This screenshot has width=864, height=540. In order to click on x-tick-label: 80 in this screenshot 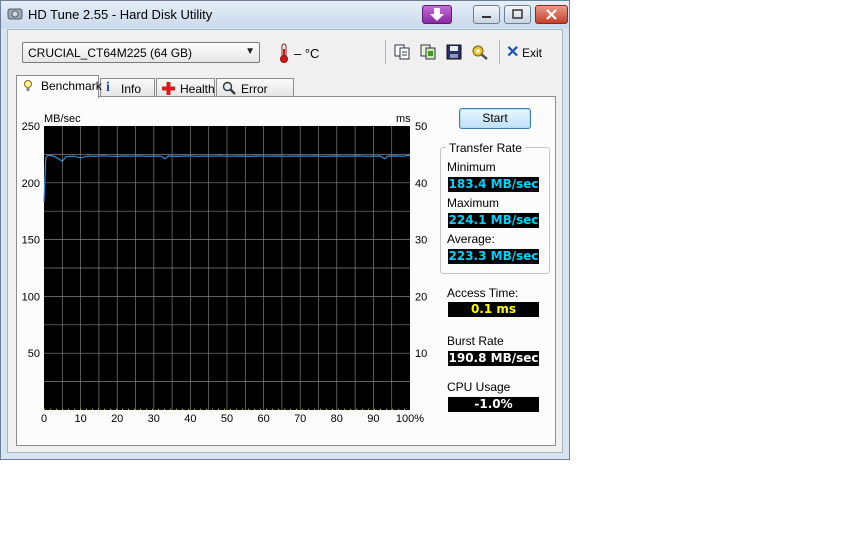, I will do `click(337, 419)`.